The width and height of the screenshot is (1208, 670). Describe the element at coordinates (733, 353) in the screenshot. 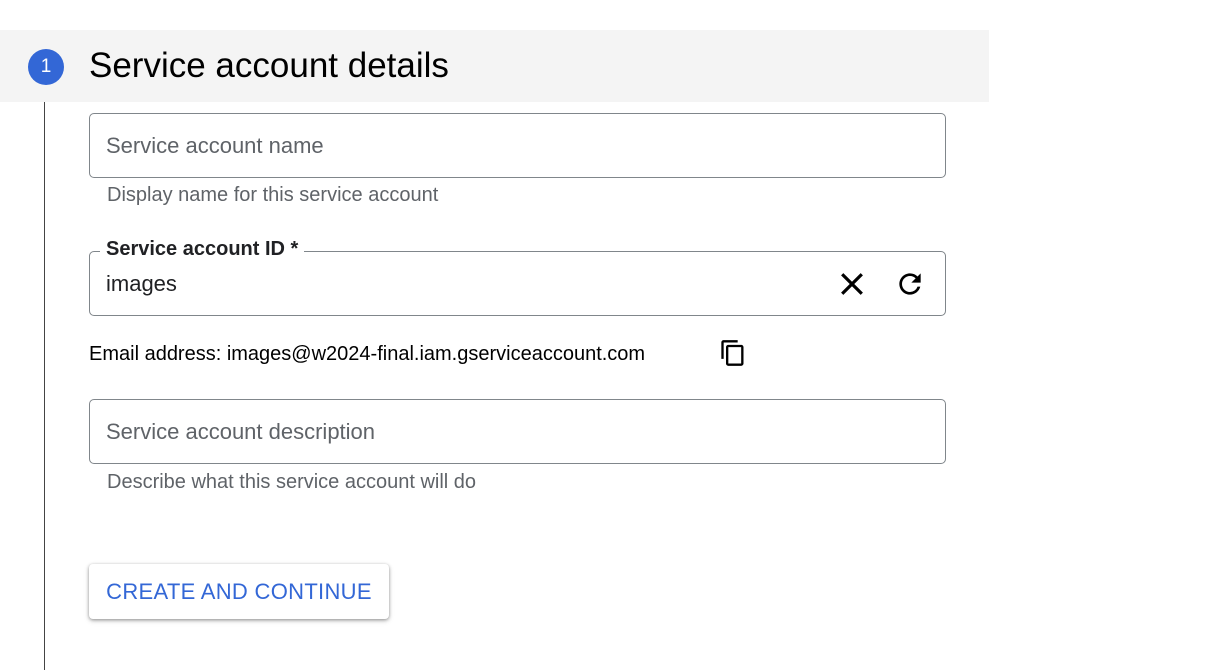

I see `copy-icon` at that location.